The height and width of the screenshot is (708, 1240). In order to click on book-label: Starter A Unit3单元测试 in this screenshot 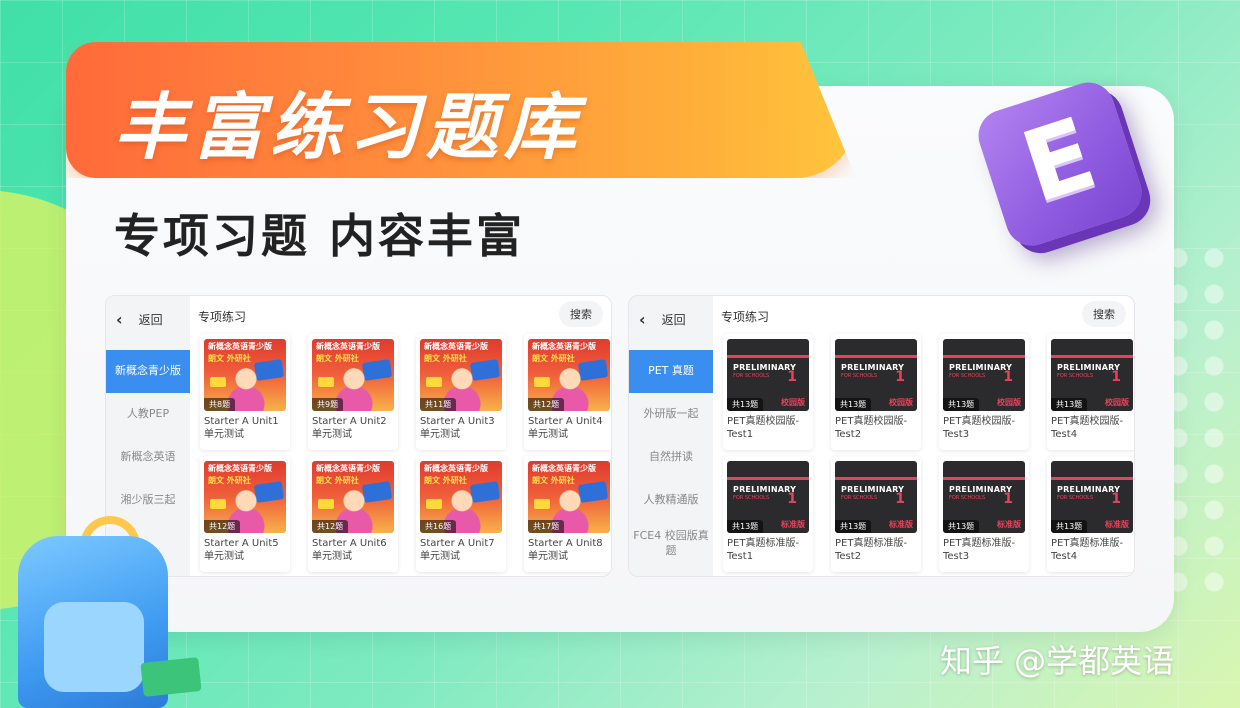, I will do `click(457, 428)`.